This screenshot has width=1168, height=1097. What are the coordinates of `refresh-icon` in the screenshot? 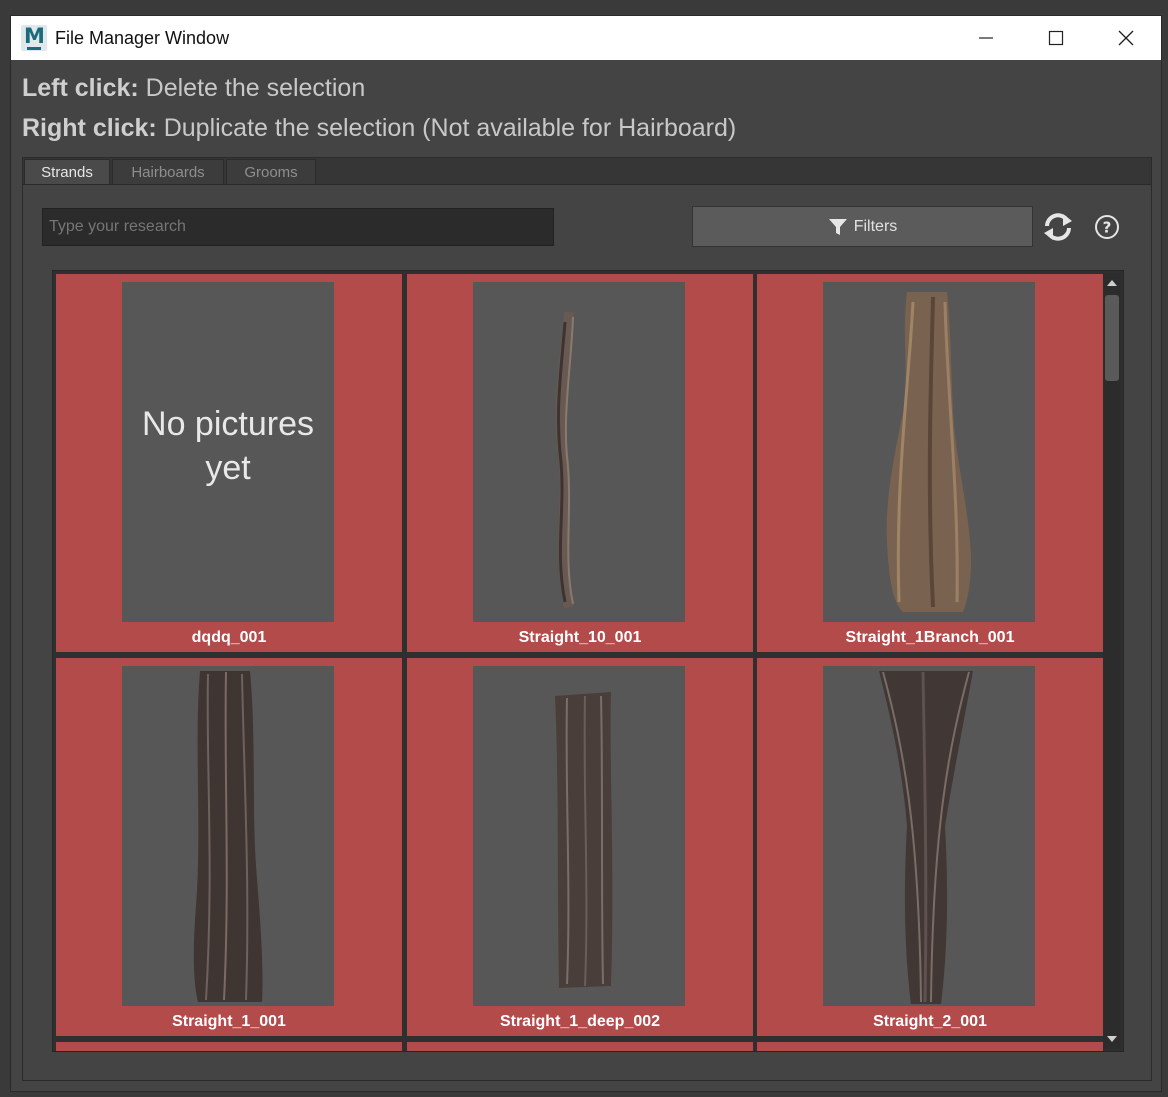 It's located at (1058, 227).